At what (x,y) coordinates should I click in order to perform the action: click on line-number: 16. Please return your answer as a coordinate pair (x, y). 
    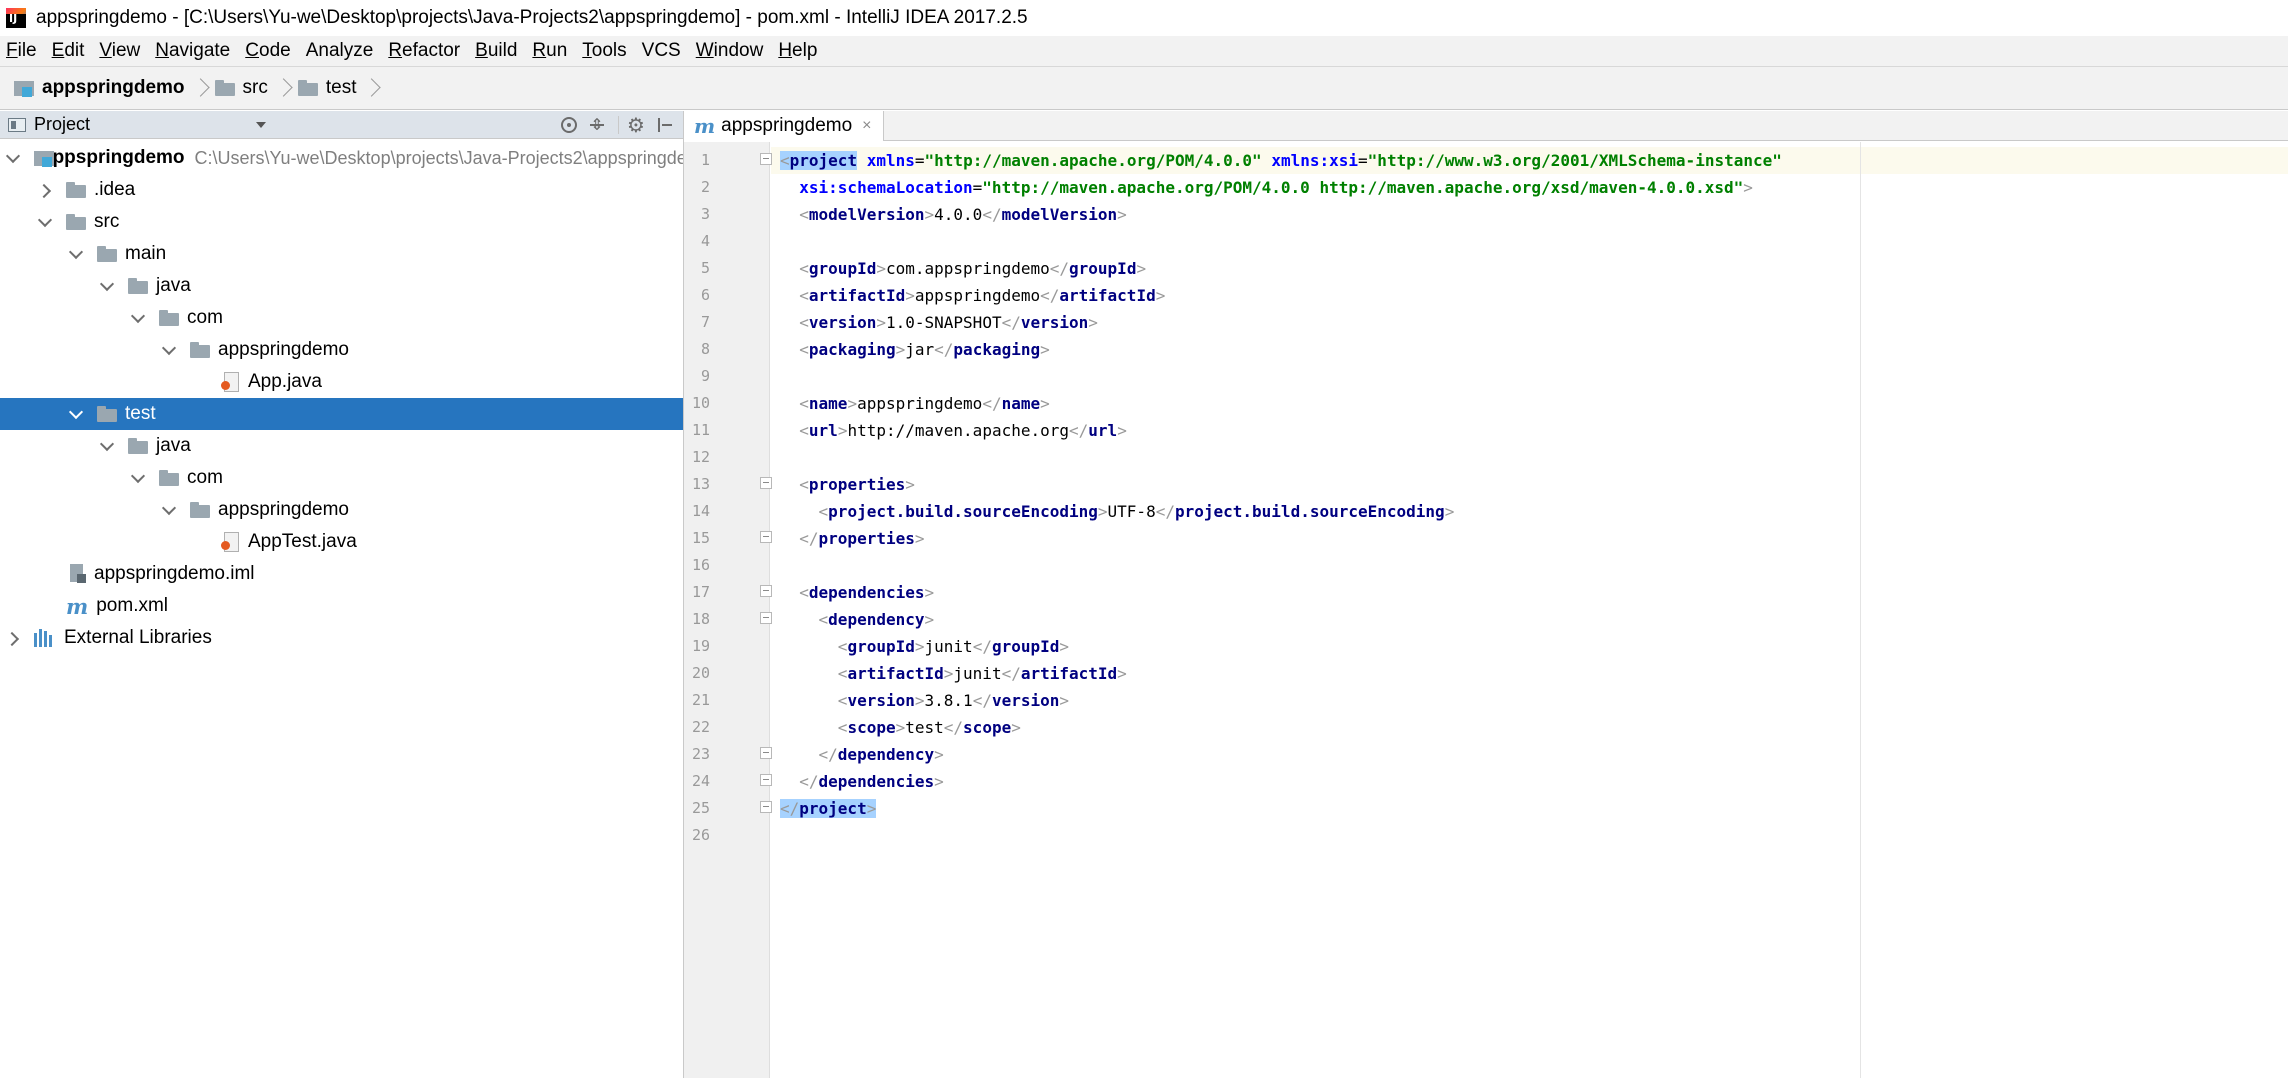
    Looking at the image, I should click on (700, 565).